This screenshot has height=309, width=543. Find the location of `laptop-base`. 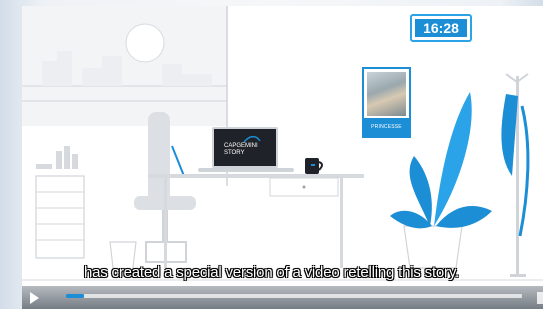

laptop-base is located at coordinates (246, 170).